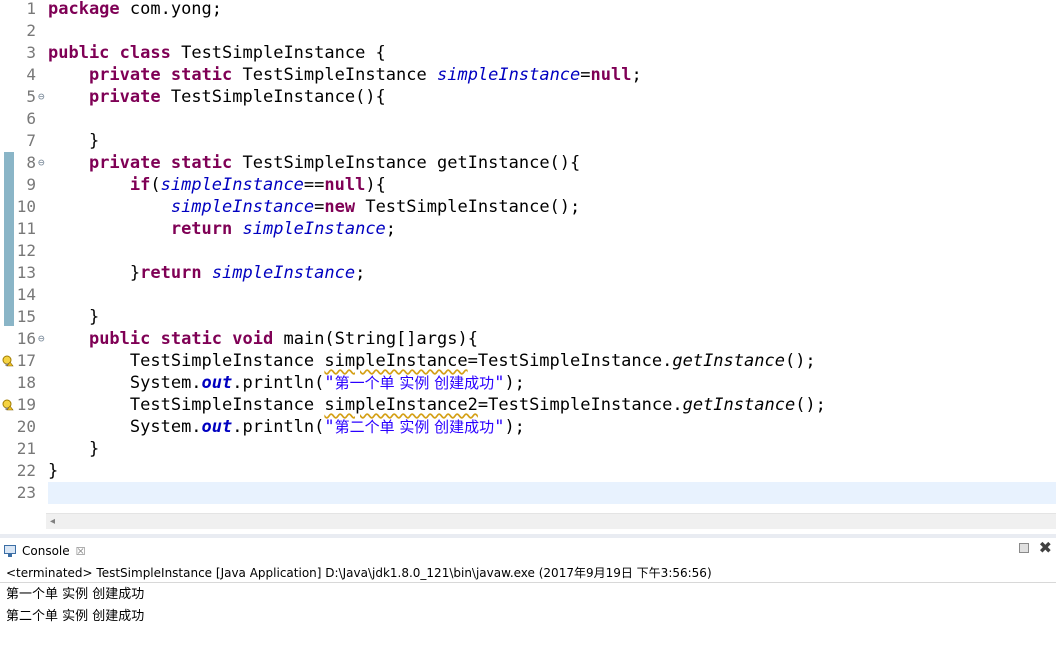 This screenshot has width=1056, height=654. Describe the element at coordinates (26, 382) in the screenshot. I see `line-number: 18` at that location.